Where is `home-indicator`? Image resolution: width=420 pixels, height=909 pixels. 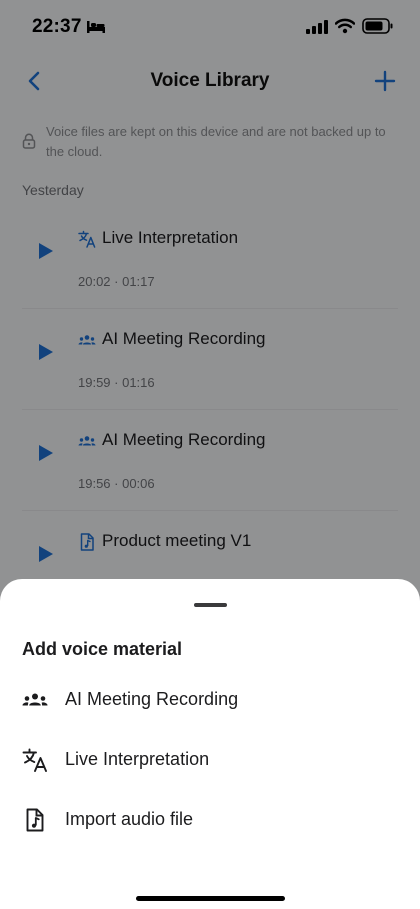 home-indicator is located at coordinates (210, 898).